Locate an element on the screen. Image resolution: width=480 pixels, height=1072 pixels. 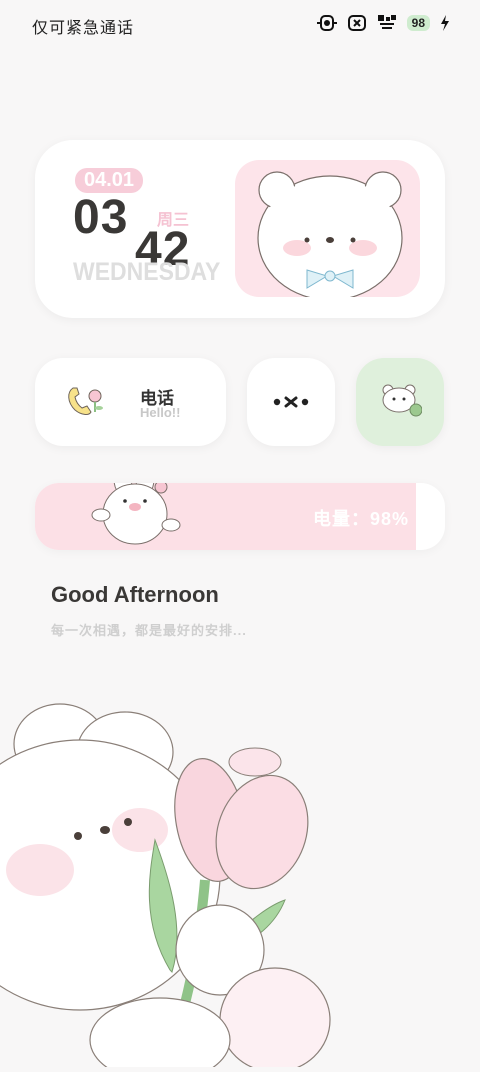
mini-bear-icon is located at coordinates (401, 402).